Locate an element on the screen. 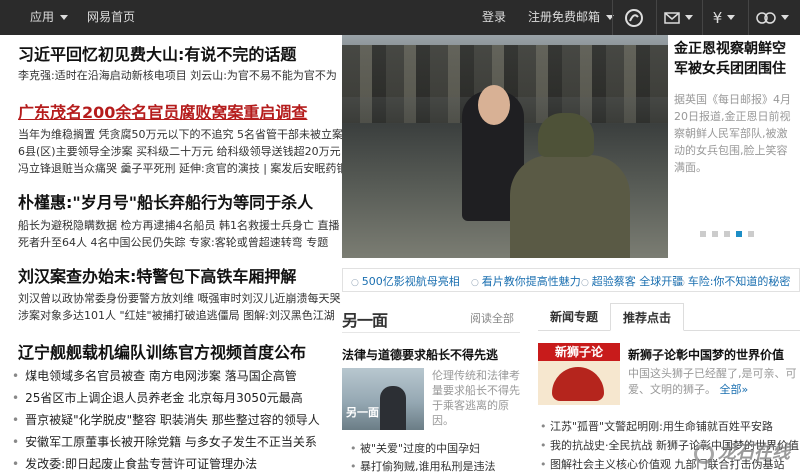 This screenshot has height=475, width=800. news-list-item: 安徽军工原董事长被开除党籍 与多女子发生不正当关系 is located at coordinates (164, 441).